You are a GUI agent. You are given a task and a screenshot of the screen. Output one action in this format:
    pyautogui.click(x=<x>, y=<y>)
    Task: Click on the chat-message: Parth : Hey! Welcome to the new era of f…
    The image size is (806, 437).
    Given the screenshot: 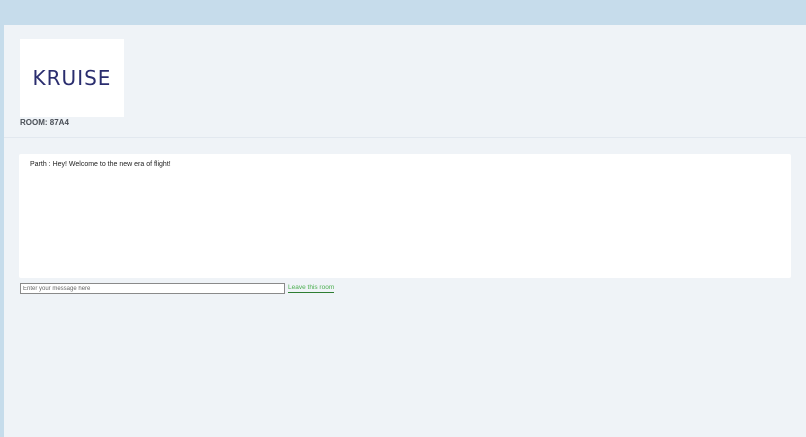 What is the action you would take?
    pyautogui.click(x=100, y=164)
    